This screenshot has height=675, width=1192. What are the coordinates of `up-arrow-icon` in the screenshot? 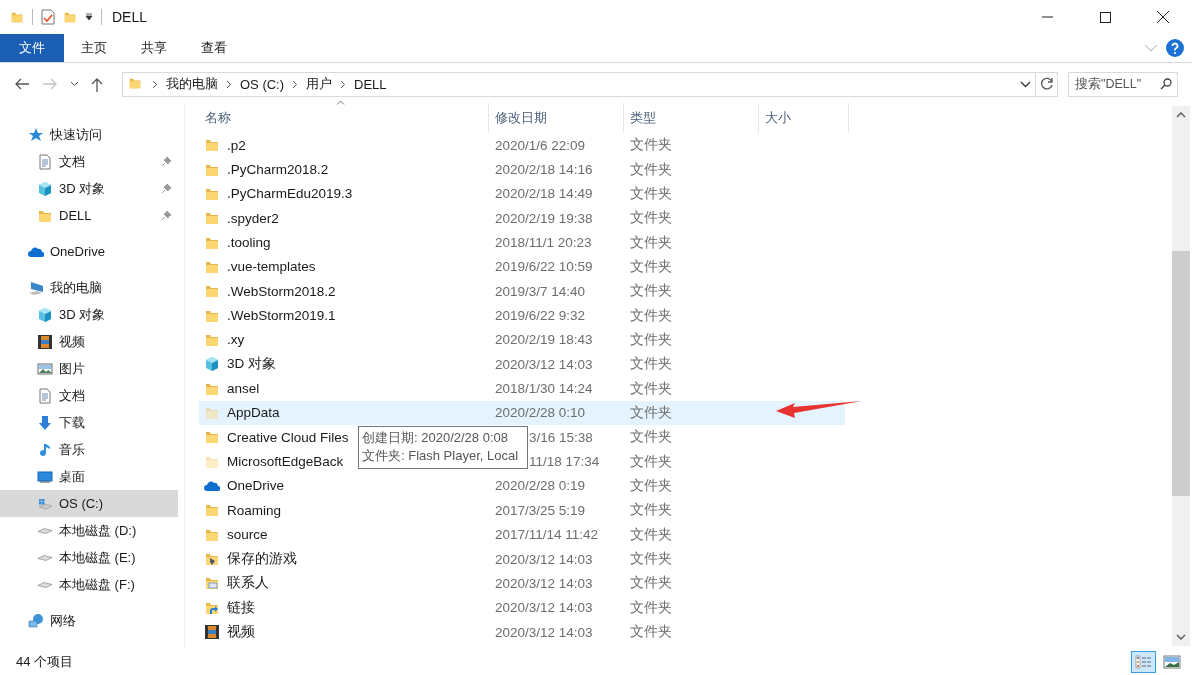 It's located at (97, 84).